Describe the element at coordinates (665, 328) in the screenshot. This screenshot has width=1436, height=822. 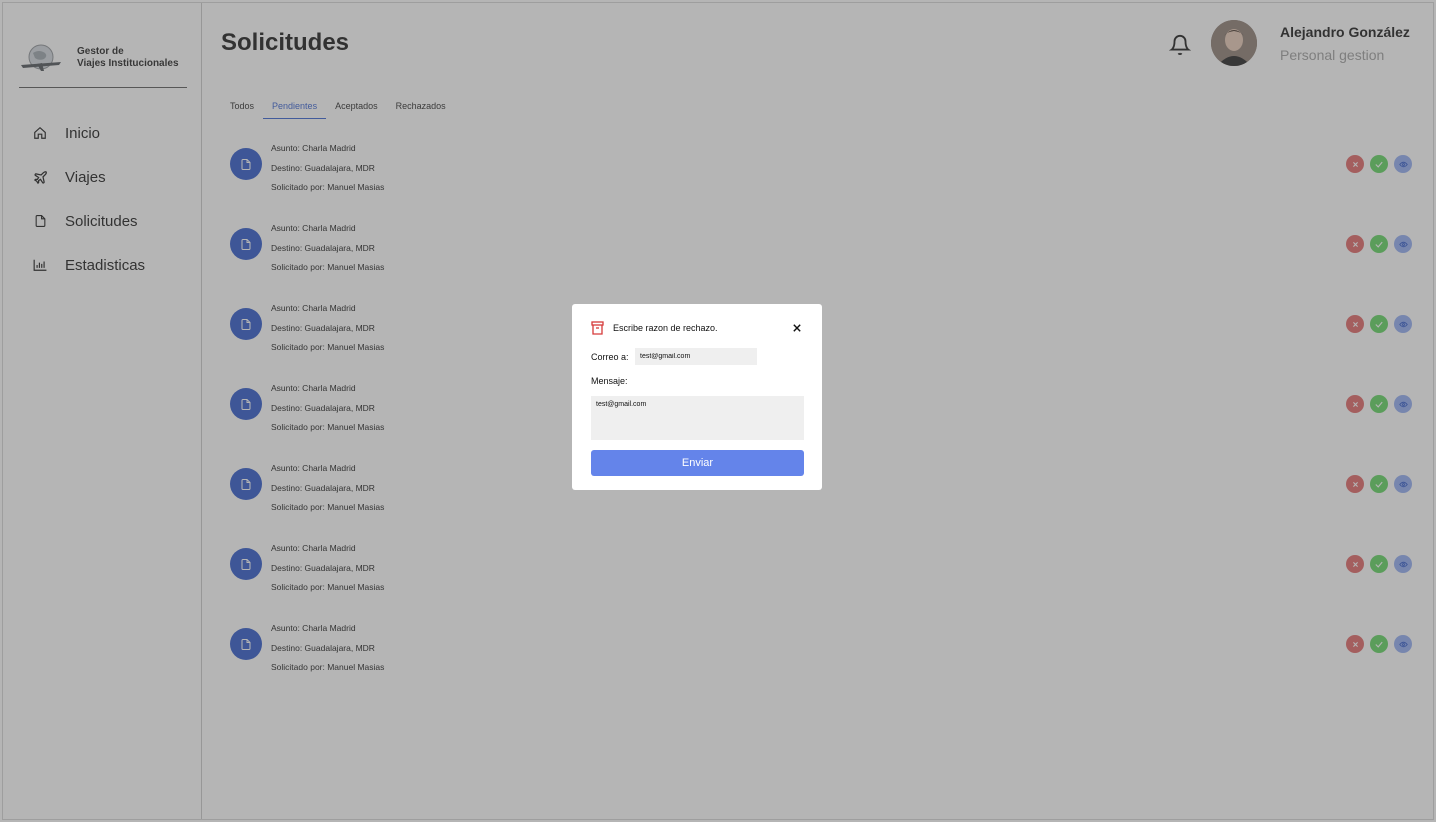
I see `modal-title: Escribe razon de rechazo.` at that location.